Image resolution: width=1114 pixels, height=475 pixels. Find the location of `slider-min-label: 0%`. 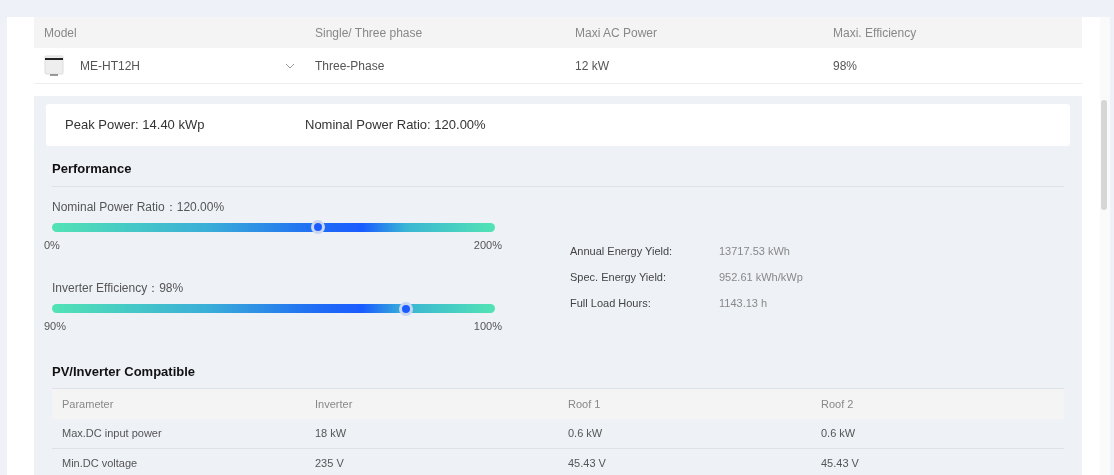

slider-min-label: 0% is located at coordinates (52, 245).